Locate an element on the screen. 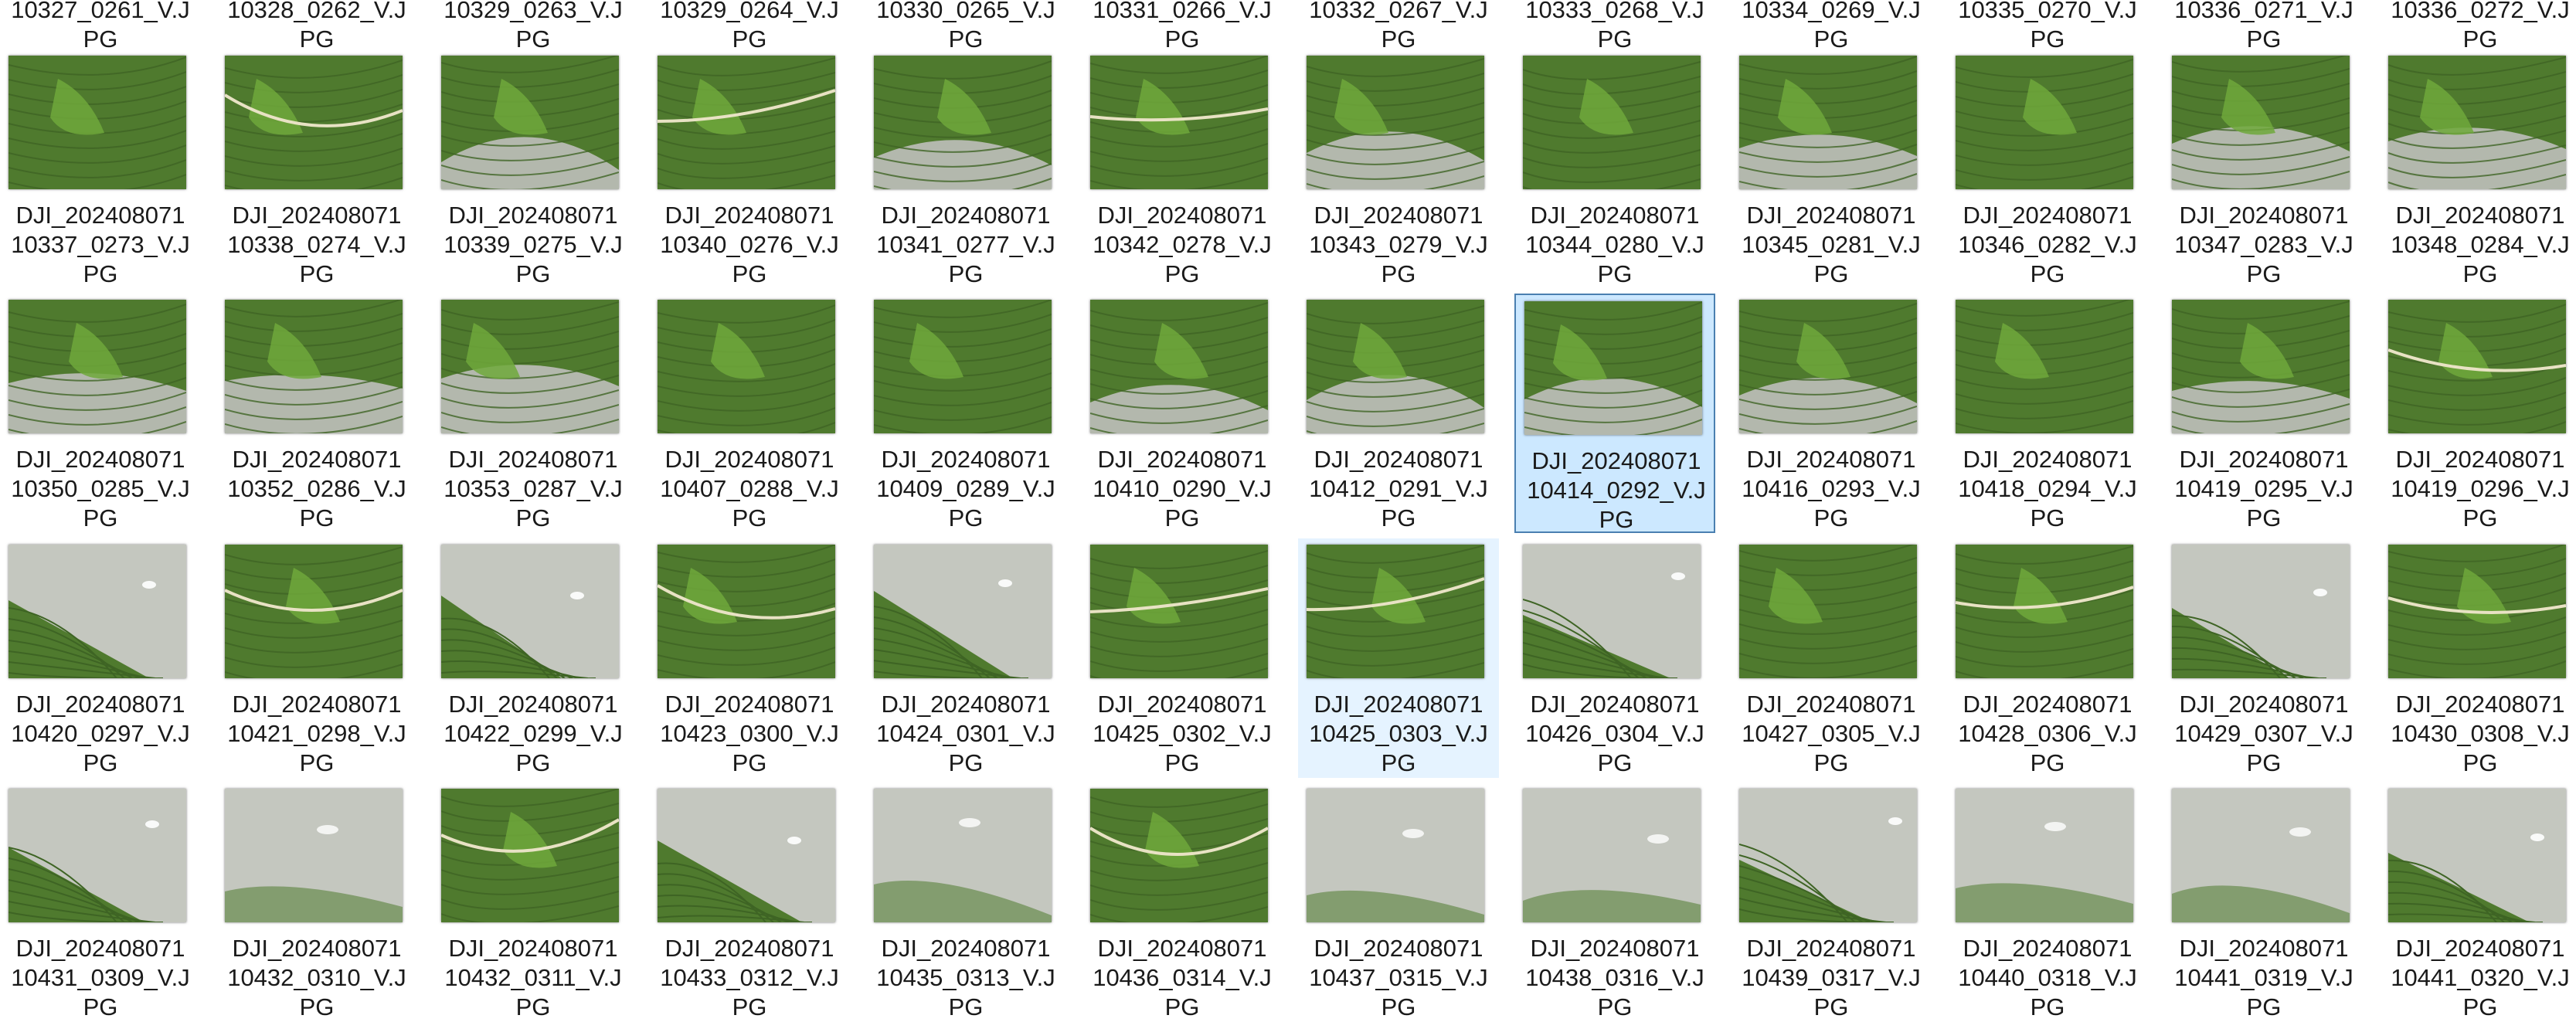 The width and height of the screenshot is (2576, 1022). file-item: DJI_202408071 10343_0279_V.J PG is located at coordinates (1398, 169).